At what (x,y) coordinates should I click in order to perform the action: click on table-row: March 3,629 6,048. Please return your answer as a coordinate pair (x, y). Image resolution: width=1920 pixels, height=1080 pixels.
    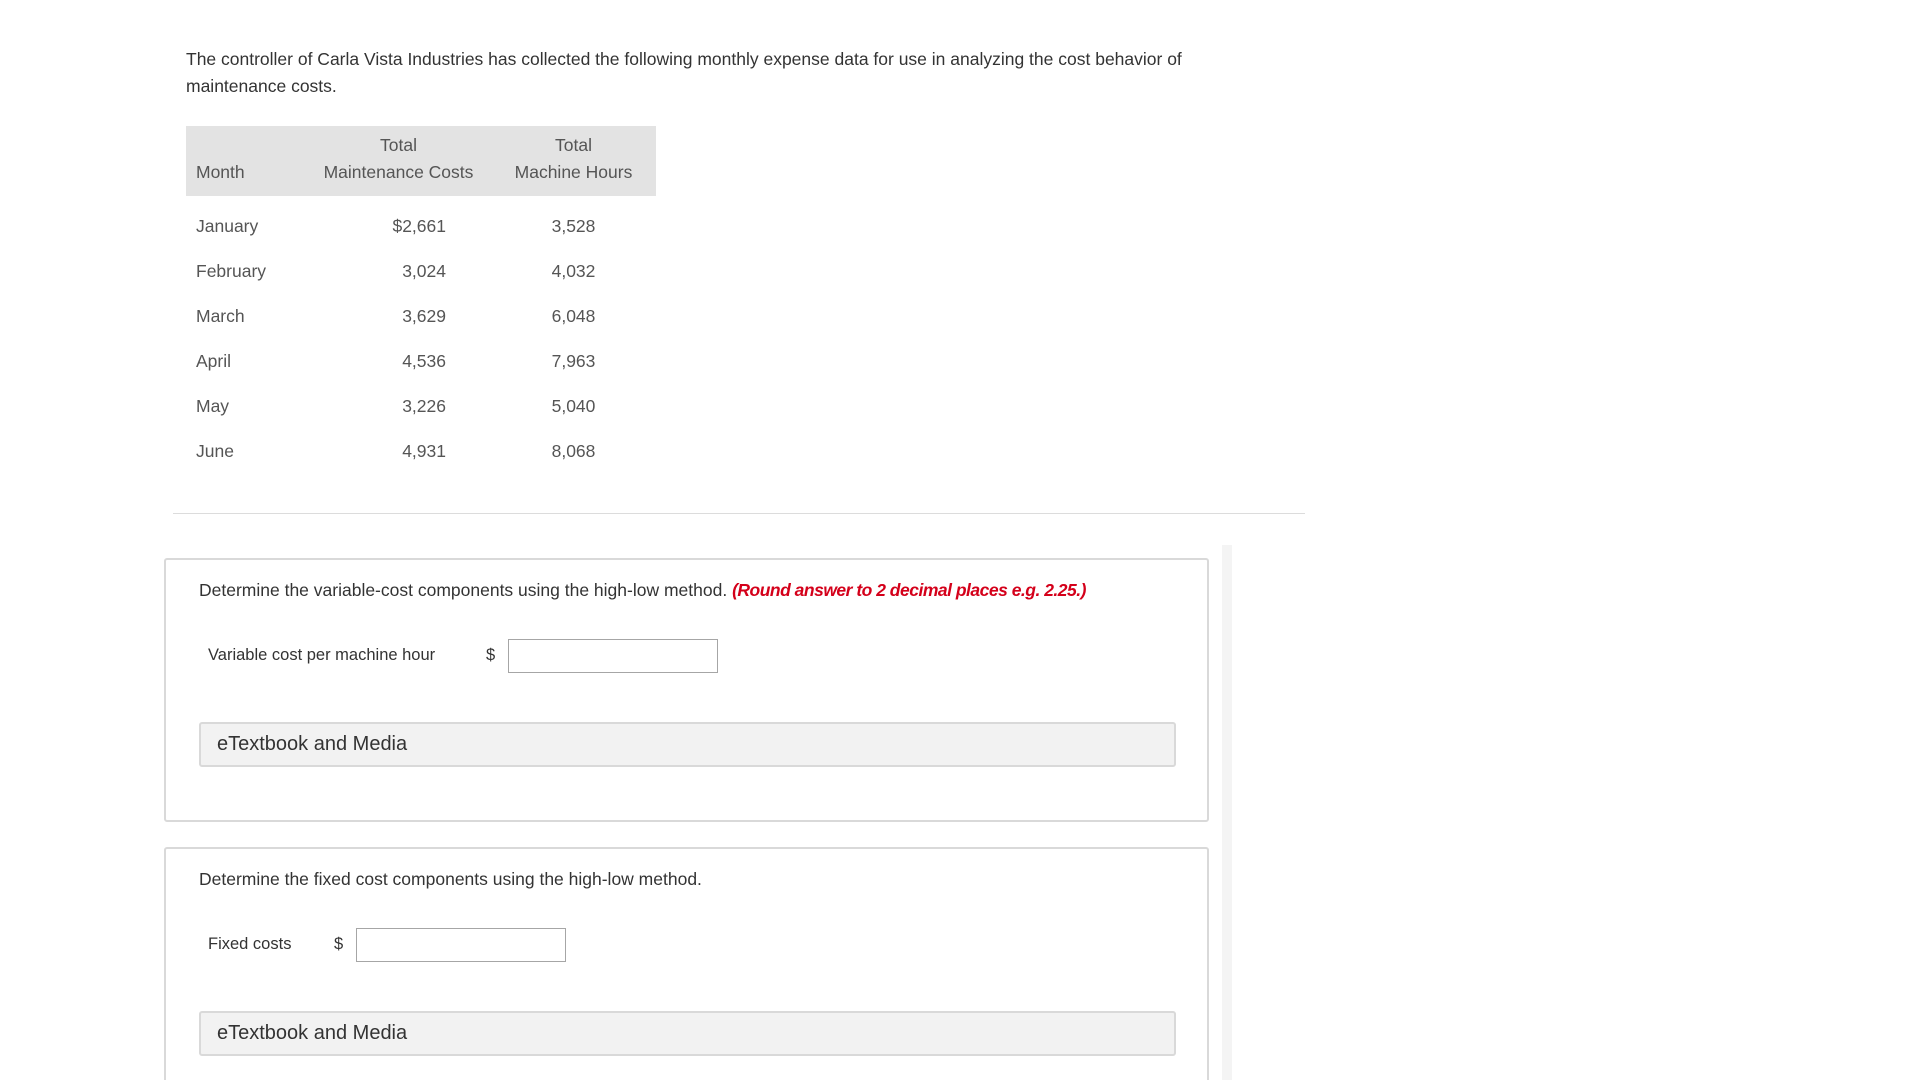
    Looking at the image, I should click on (421, 316).